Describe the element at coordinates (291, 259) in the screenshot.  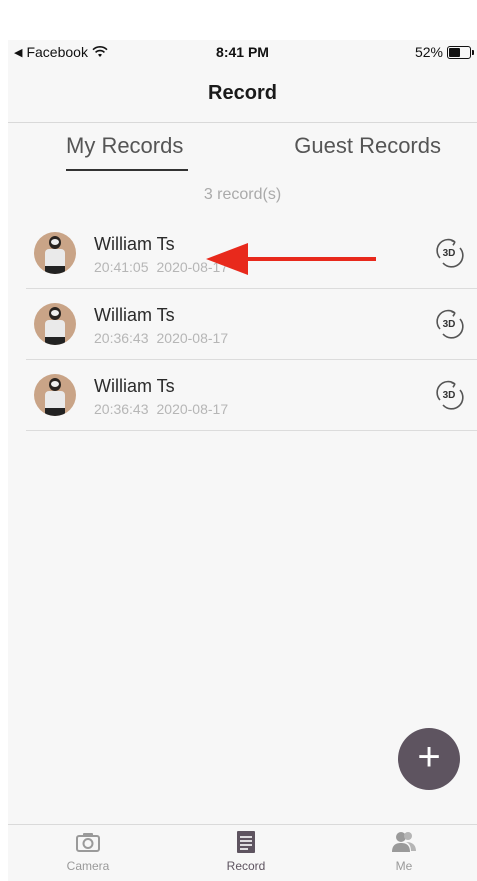
I see `annotation-arrow-icon` at that location.